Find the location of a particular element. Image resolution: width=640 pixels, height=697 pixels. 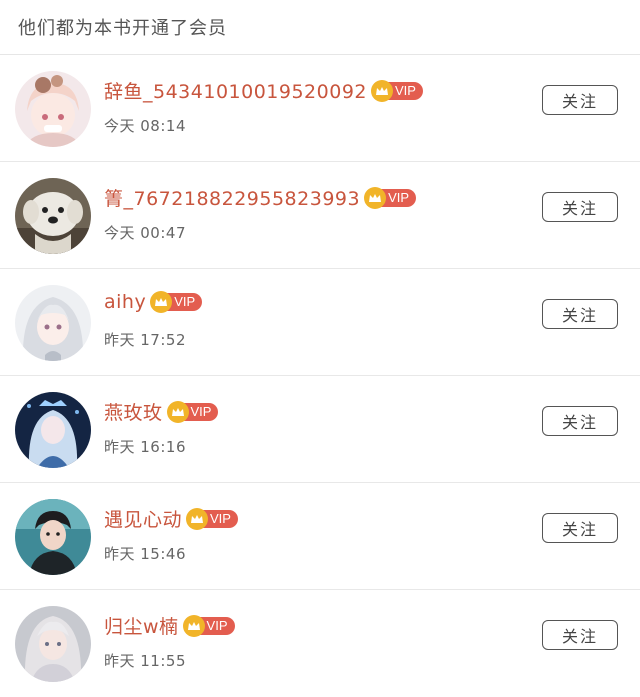

user-name: 箐_7672188229558239​93 is located at coordinates (232, 197).